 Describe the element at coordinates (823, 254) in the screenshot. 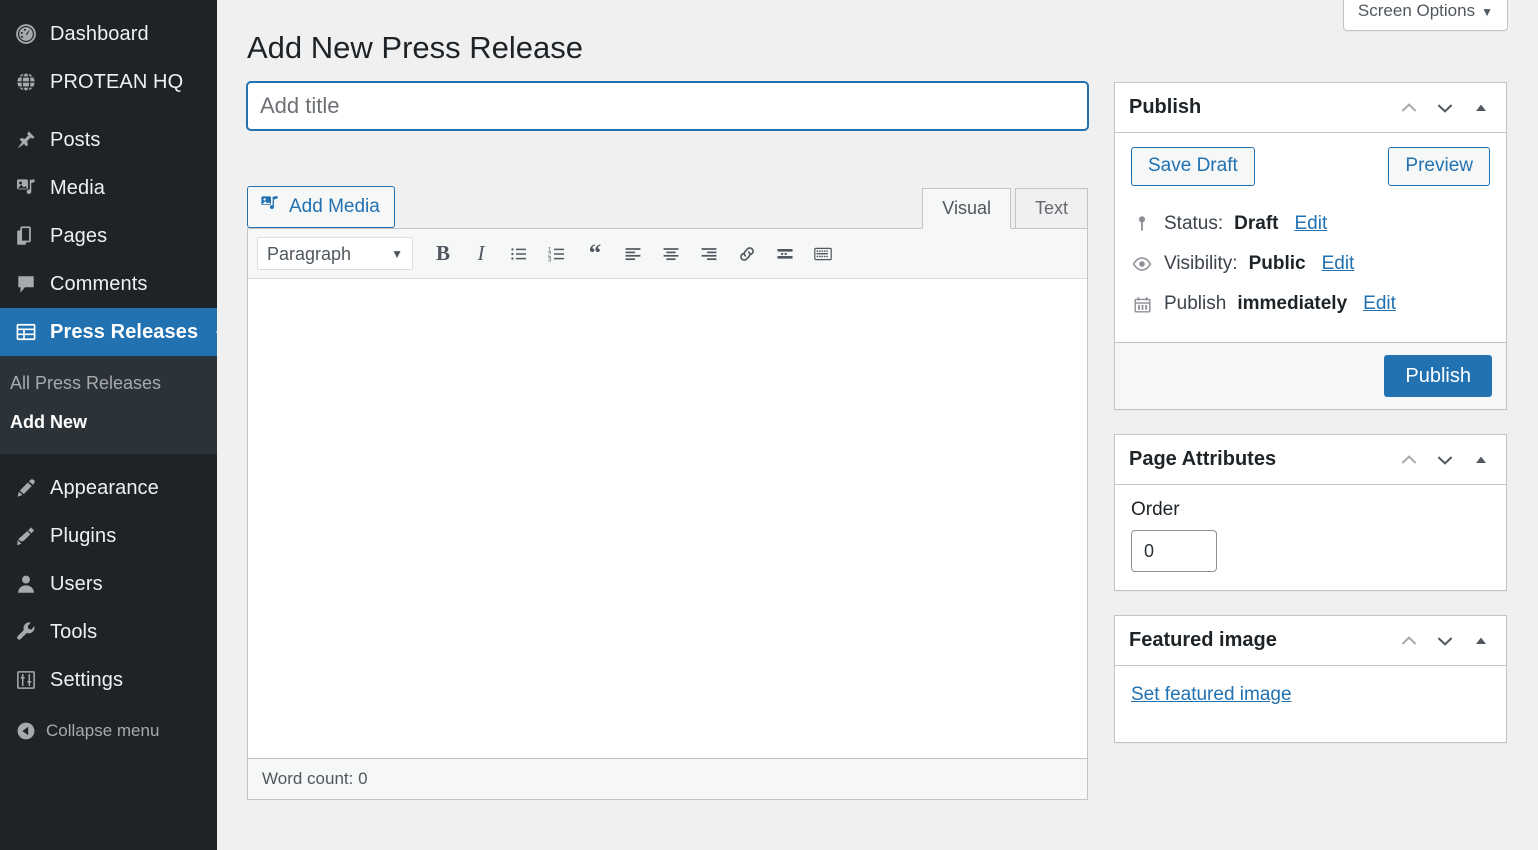

I see `toolbar-toggle-icon` at that location.